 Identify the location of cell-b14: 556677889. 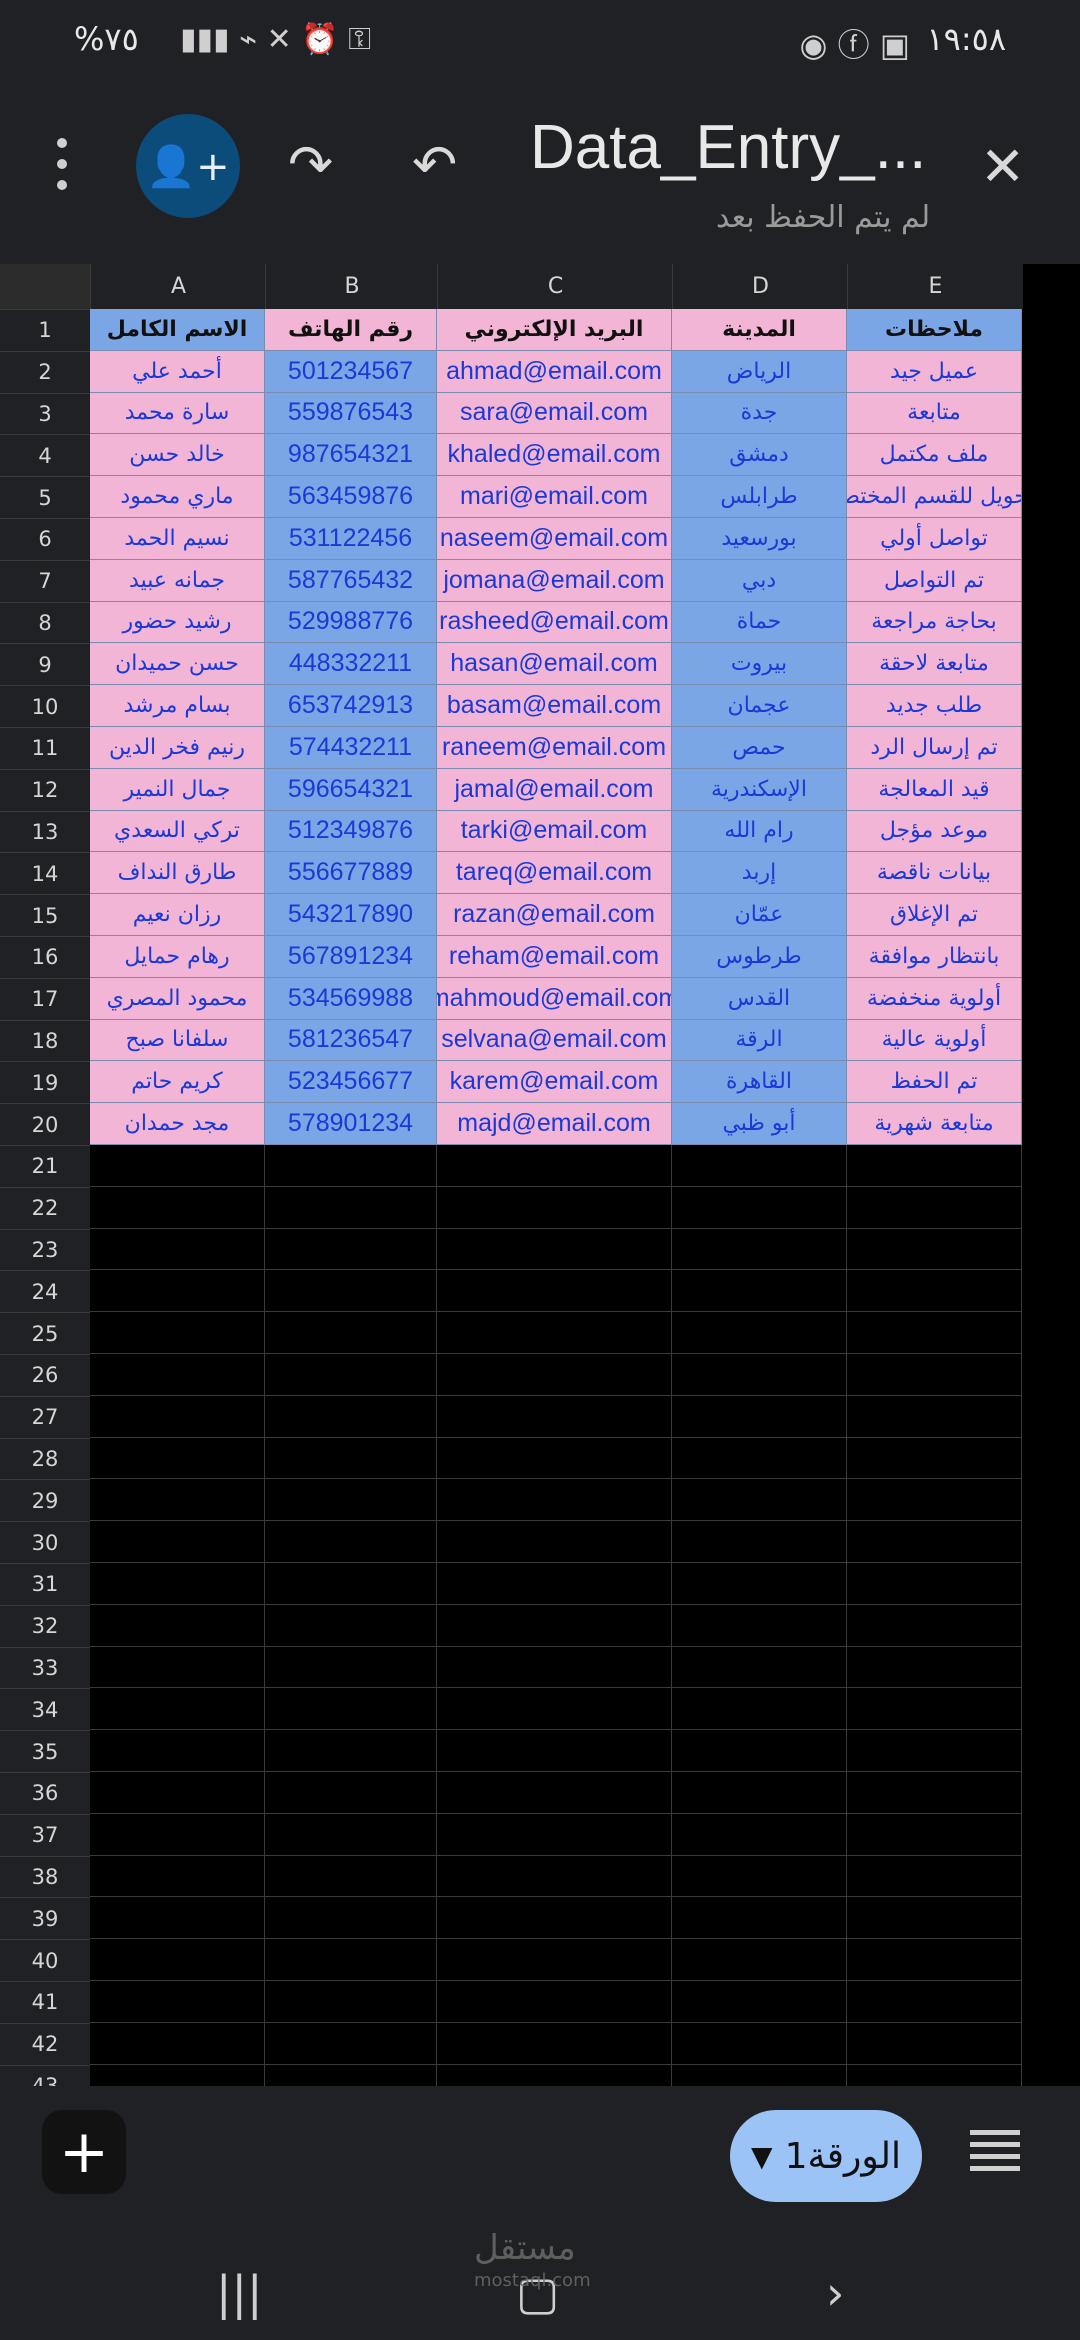
(351, 873).